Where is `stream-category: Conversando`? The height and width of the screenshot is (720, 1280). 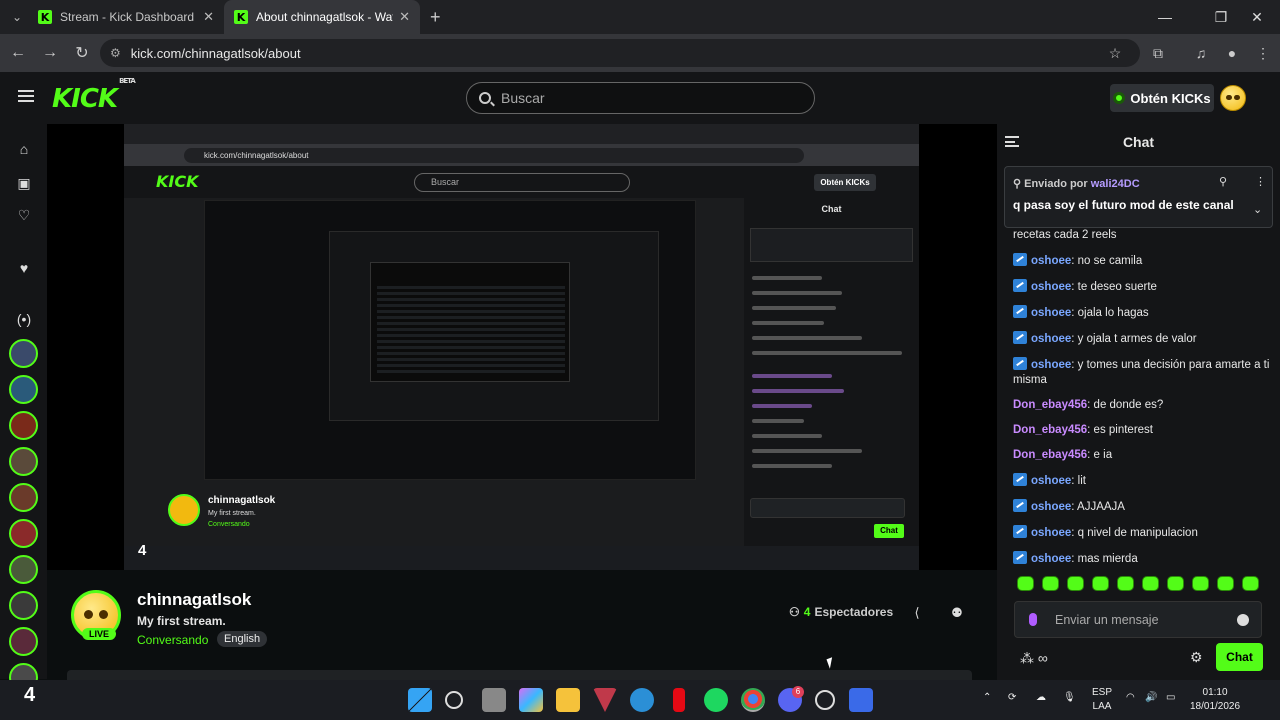
stream-category: Conversando is located at coordinates (172, 640).